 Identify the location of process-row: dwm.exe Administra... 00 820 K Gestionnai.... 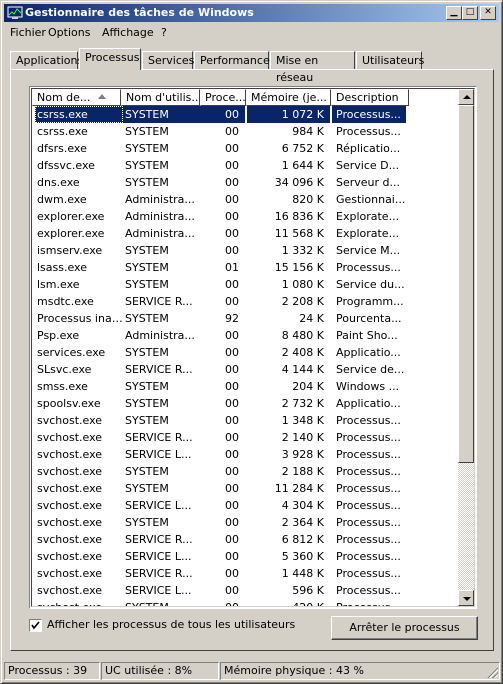
(247, 199).